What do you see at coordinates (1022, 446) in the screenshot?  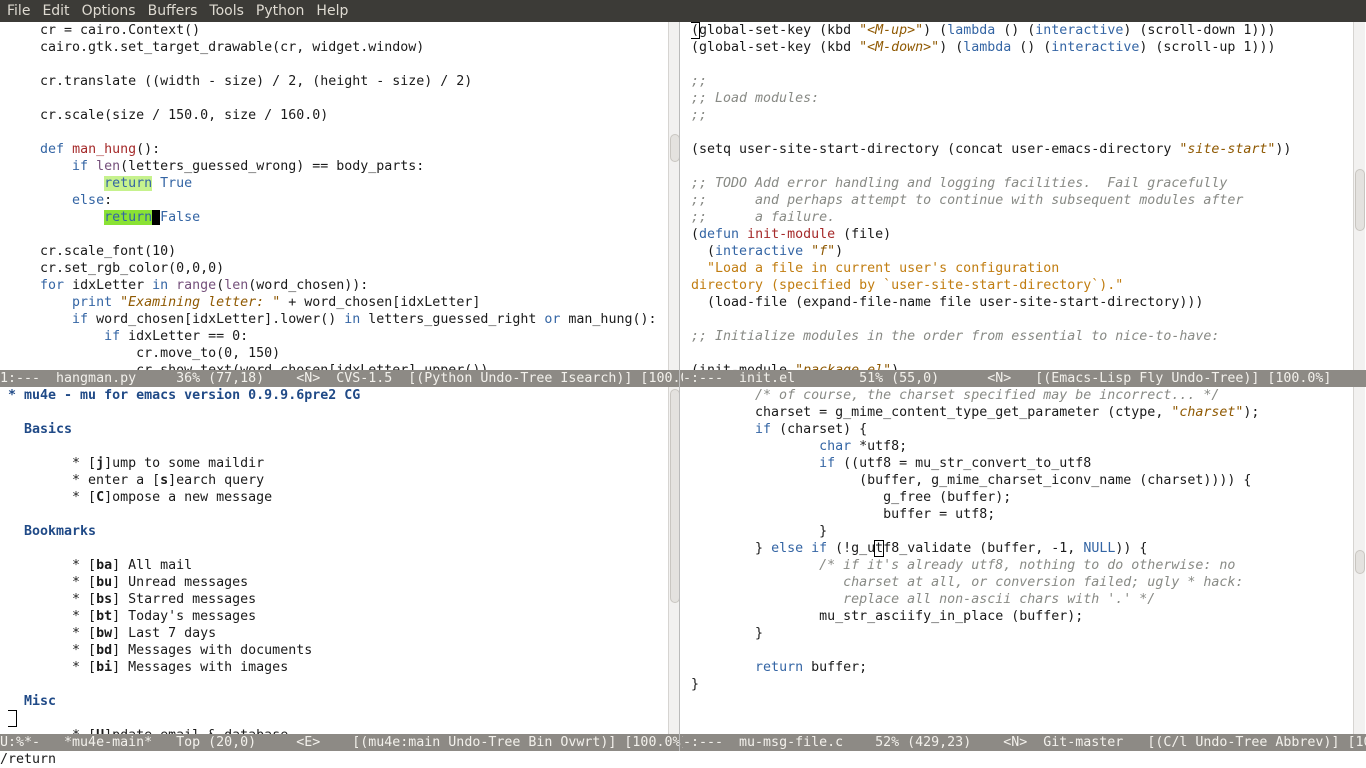 I see `code-line: char *utf8;` at bounding box center [1022, 446].